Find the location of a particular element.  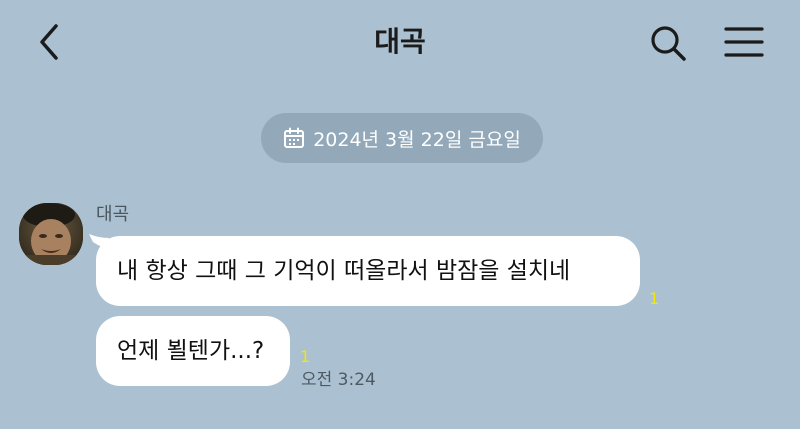

message-bubble: 언제 뵐텐가...? is located at coordinates (193, 351).